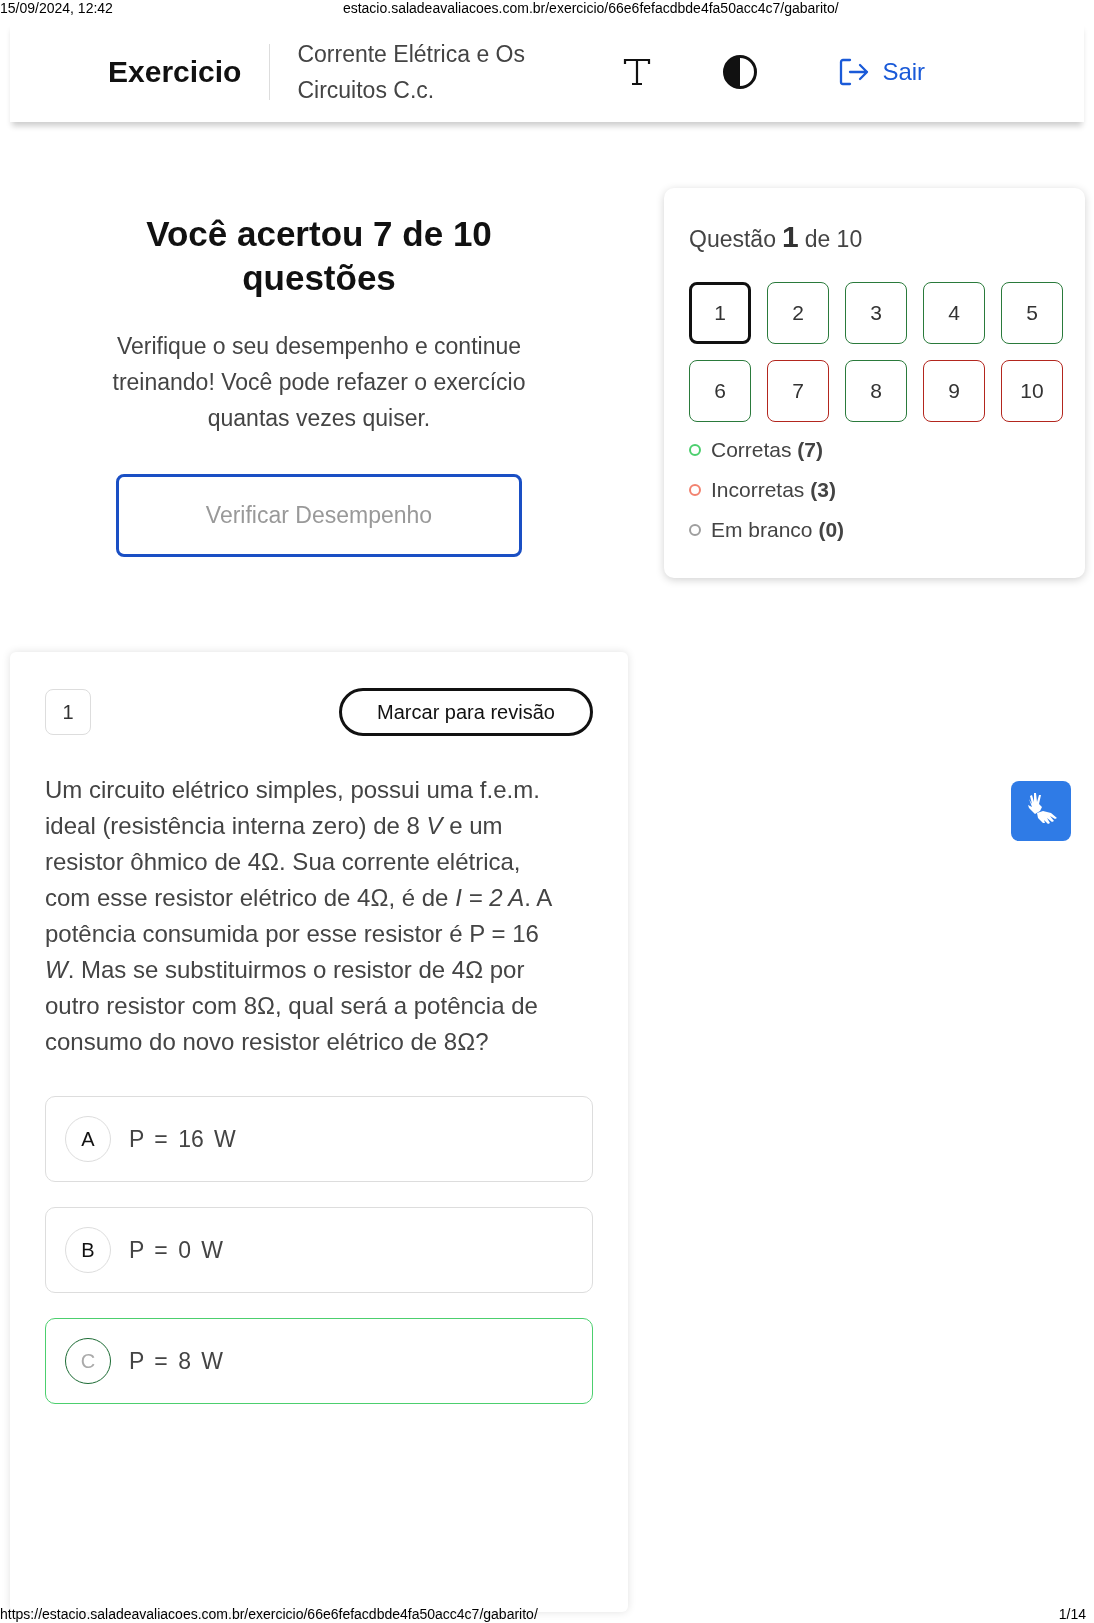 The image size is (1094, 1623). Describe the element at coordinates (790, 237) in the screenshot. I see `current-question: 1` at that location.